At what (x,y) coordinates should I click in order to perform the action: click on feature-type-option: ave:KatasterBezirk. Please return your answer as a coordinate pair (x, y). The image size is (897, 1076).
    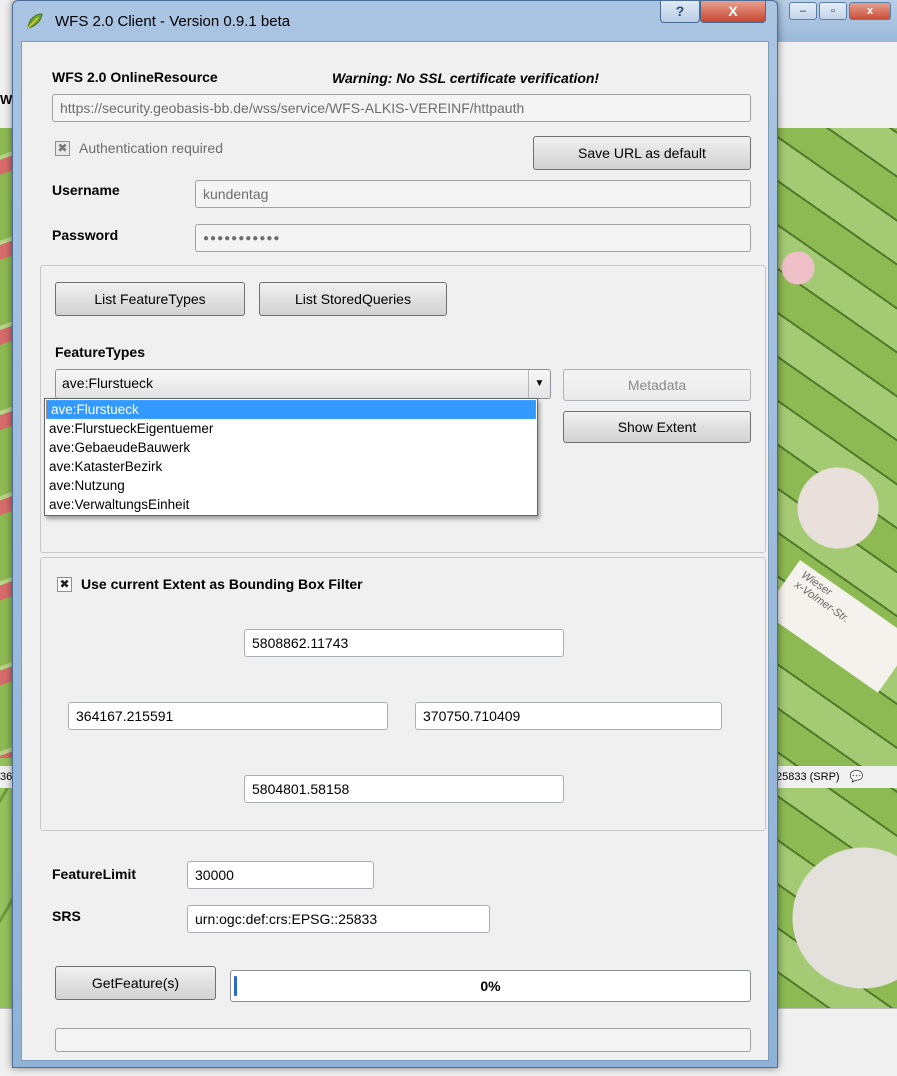
    Looking at the image, I should click on (291, 466).